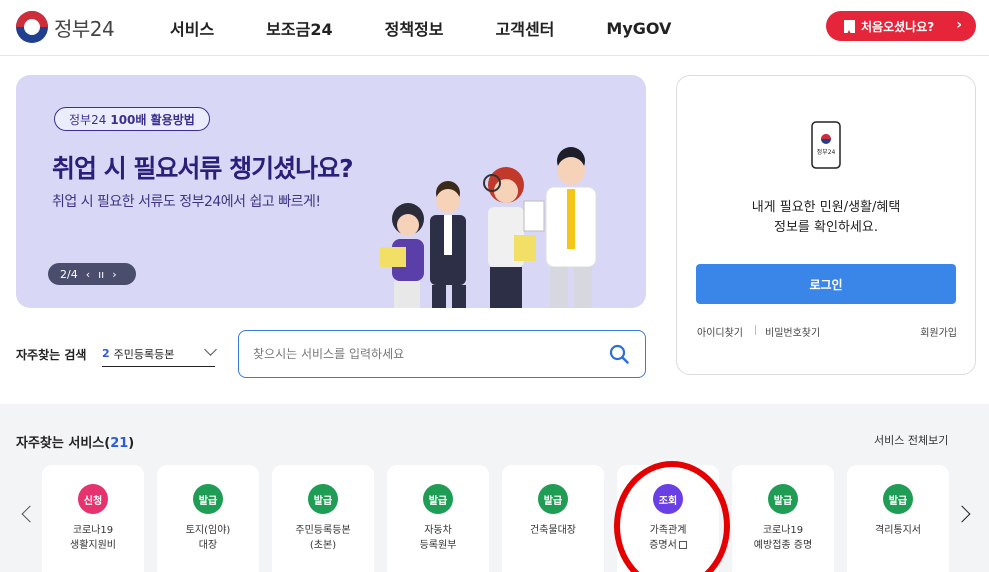  I want to click on service-card-corona-living-support: 신청 코로나19 생활지원비, so click(93, 518).